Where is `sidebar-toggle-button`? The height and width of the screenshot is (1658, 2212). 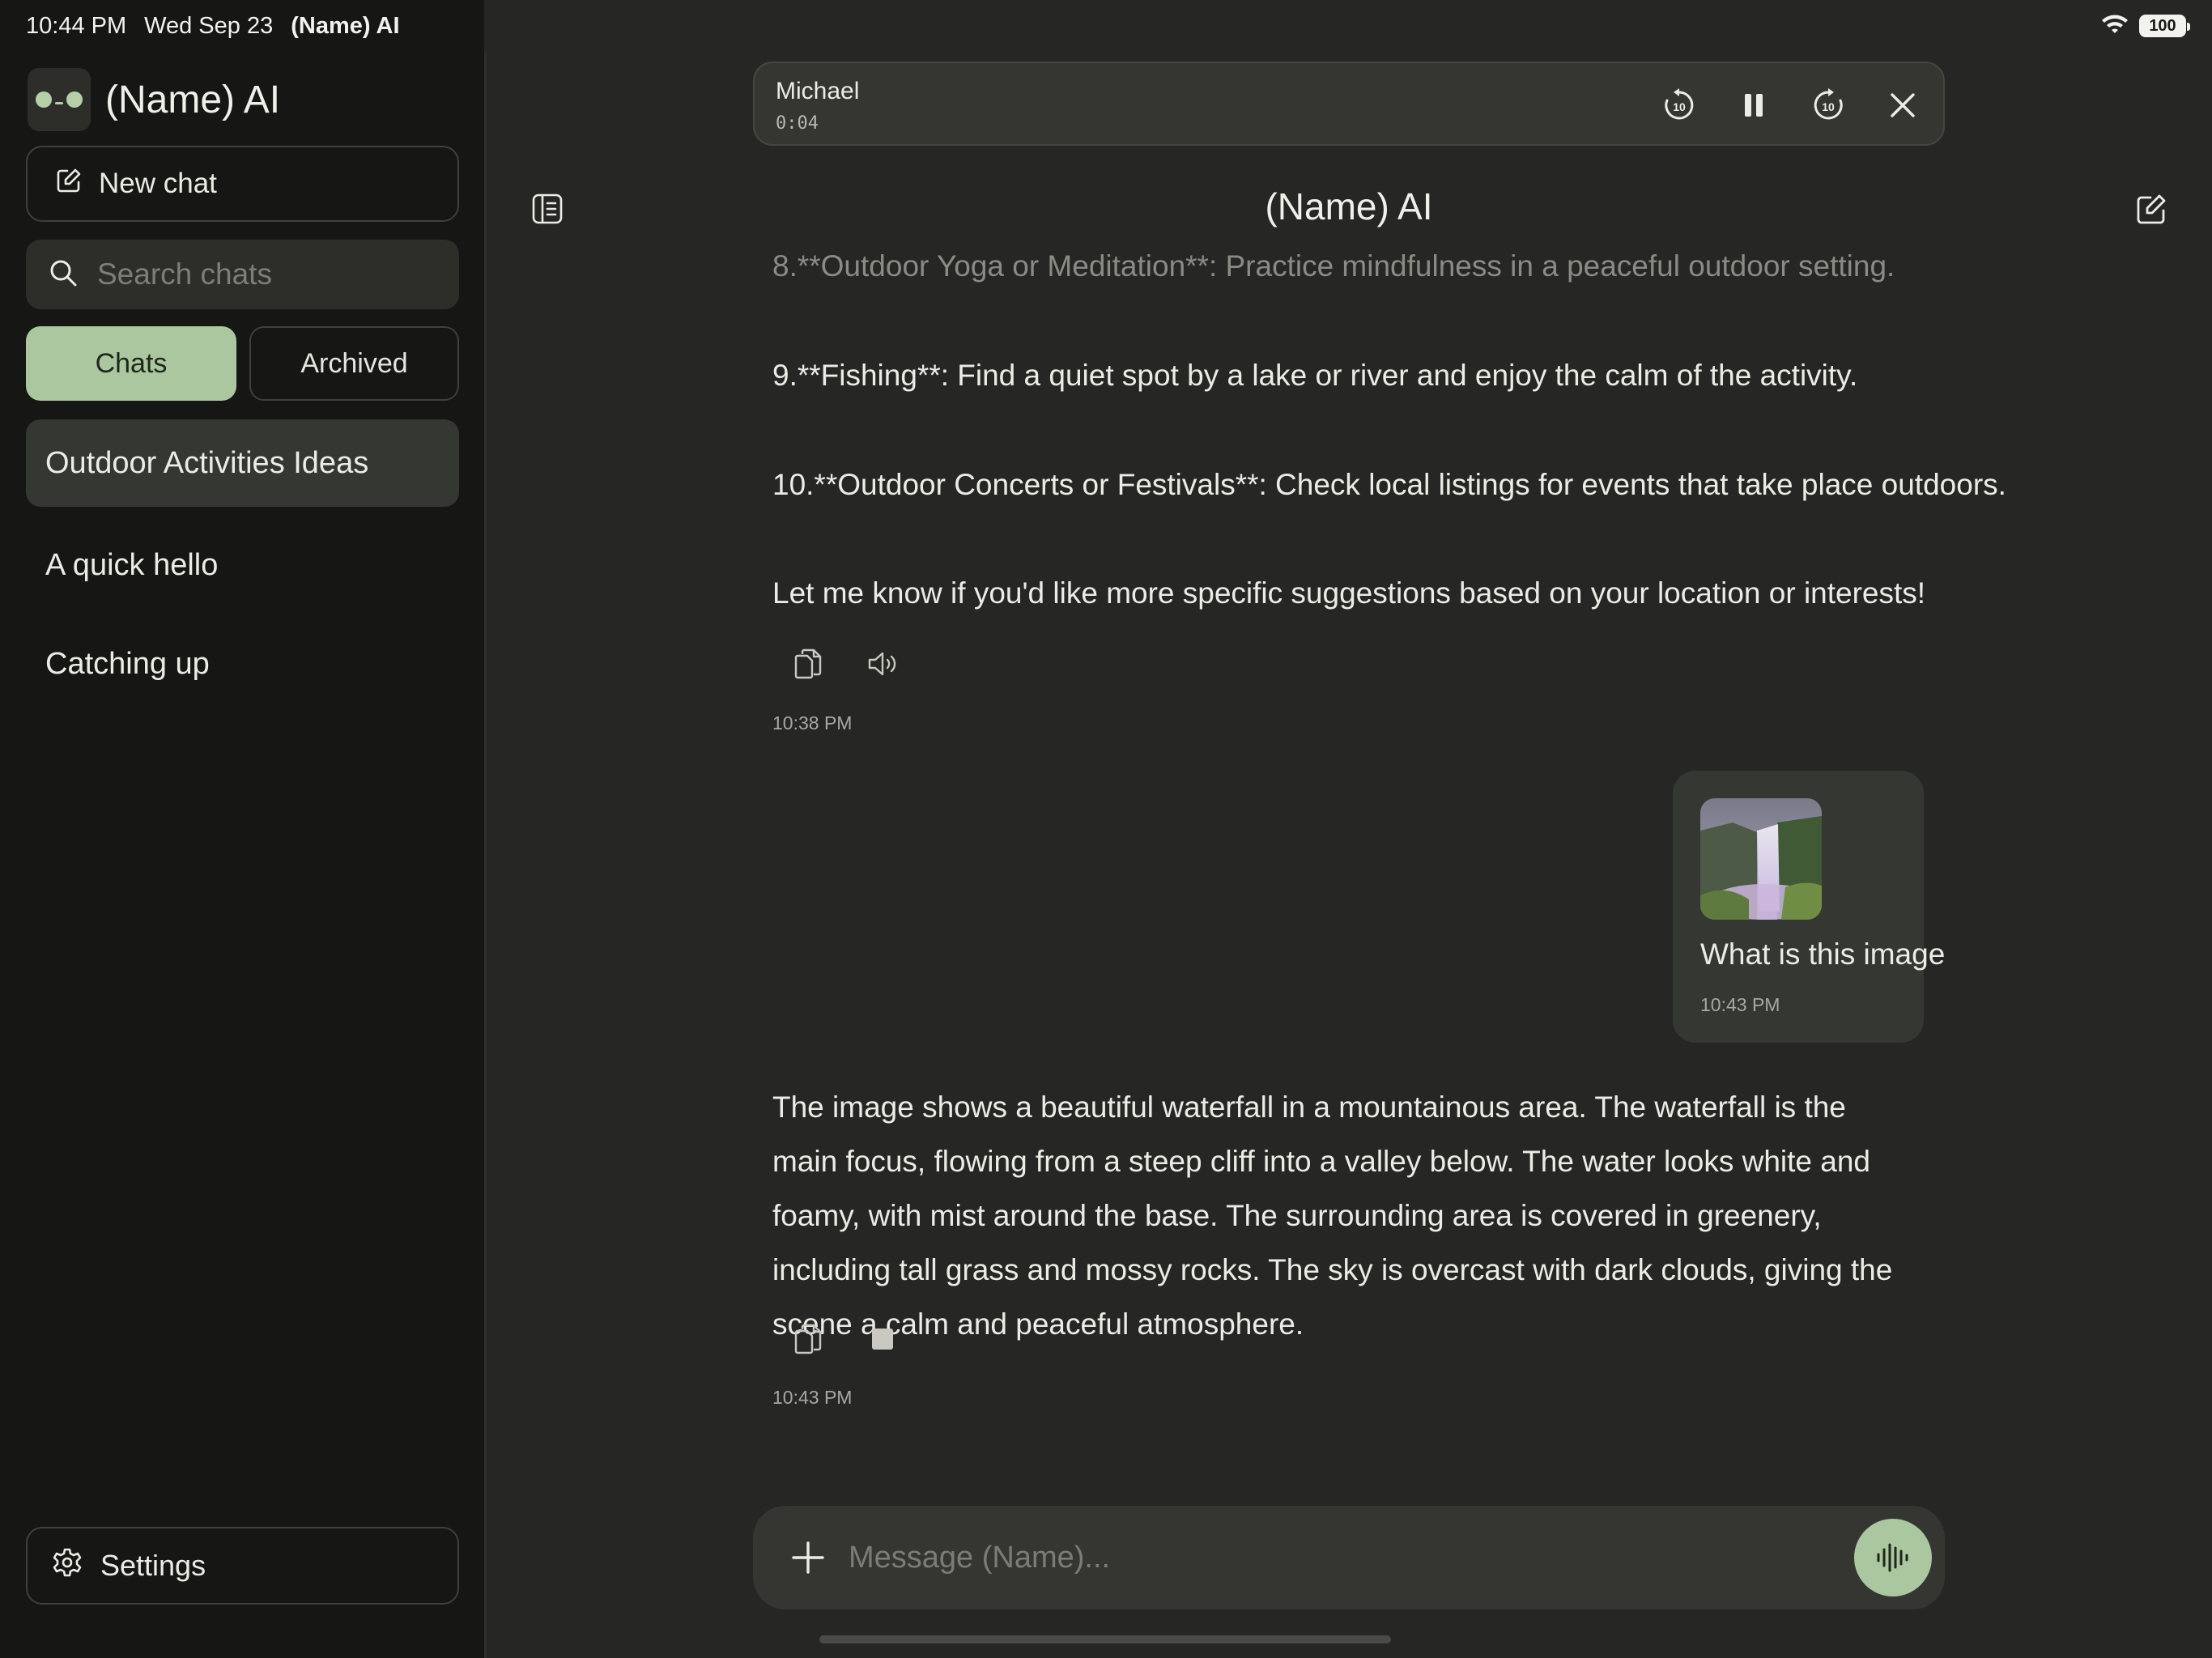
sidebar-toggle-button is located at coordinates (547, 209).